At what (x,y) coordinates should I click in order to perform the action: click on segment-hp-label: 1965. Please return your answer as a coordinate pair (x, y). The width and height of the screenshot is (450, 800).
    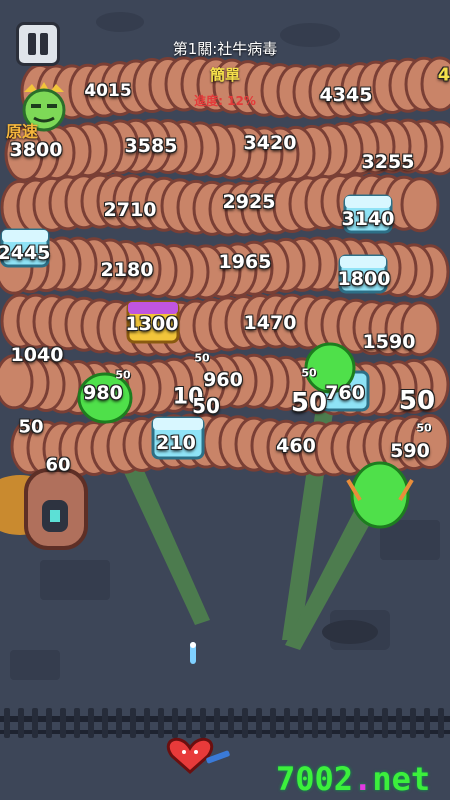
    Looking at the image, I should click on (245, 262).